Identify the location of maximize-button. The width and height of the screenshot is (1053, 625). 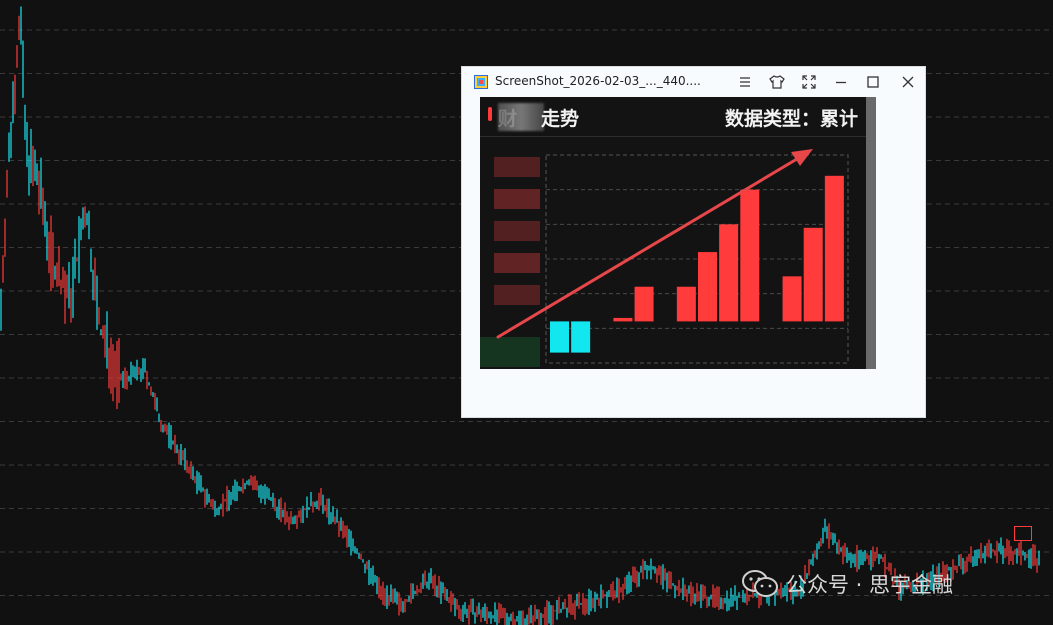
(873, 82).